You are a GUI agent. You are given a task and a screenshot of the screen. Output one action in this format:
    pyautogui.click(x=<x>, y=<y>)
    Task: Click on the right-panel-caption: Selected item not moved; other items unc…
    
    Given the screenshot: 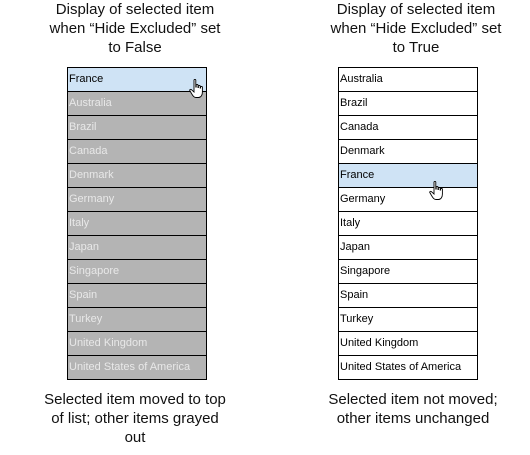 What is the action you would take?
    pyautogui.click(x=413, y=409)
    